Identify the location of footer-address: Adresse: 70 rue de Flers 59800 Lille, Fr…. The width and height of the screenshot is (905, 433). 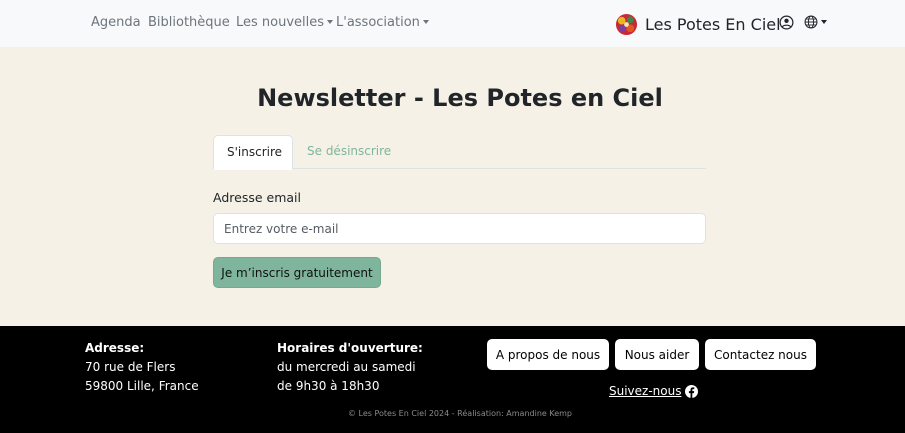
(142, 367).